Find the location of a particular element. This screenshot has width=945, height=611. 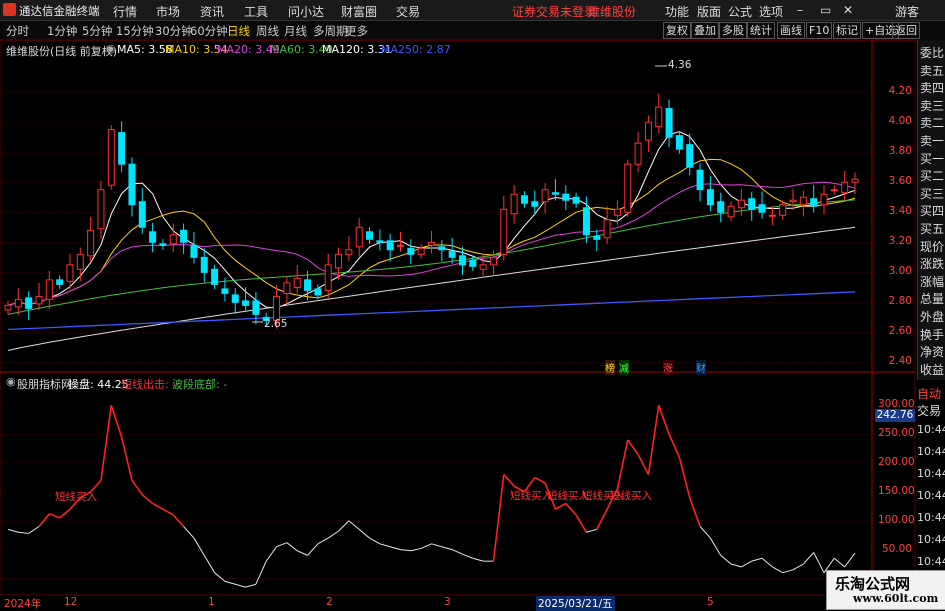

low-price-label: 2.65 is located at coordinates (276, 324).